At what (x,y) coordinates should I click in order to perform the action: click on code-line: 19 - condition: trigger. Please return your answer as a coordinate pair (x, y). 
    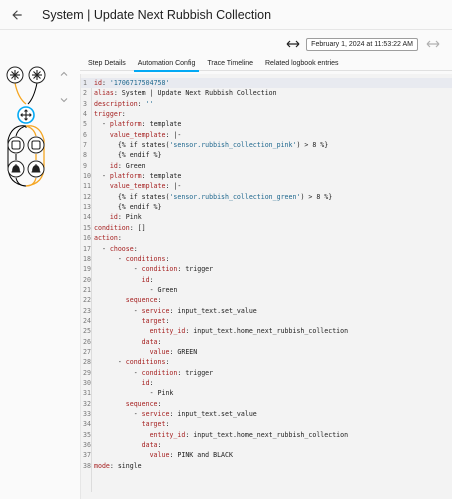
    Looking at the image, I should click on (266, 269).